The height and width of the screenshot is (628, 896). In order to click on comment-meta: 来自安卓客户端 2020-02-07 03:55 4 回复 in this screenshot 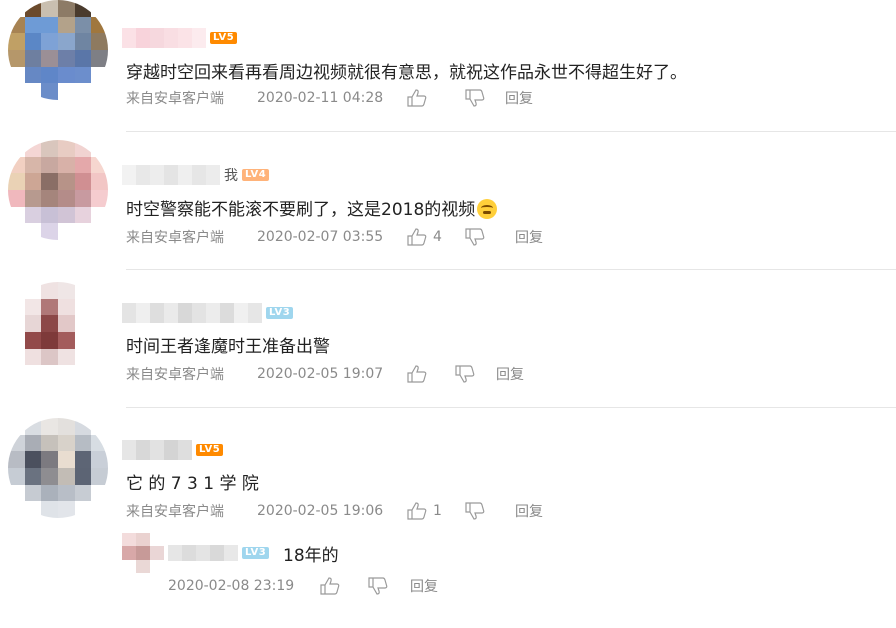, I will do `click(334, 237)`.